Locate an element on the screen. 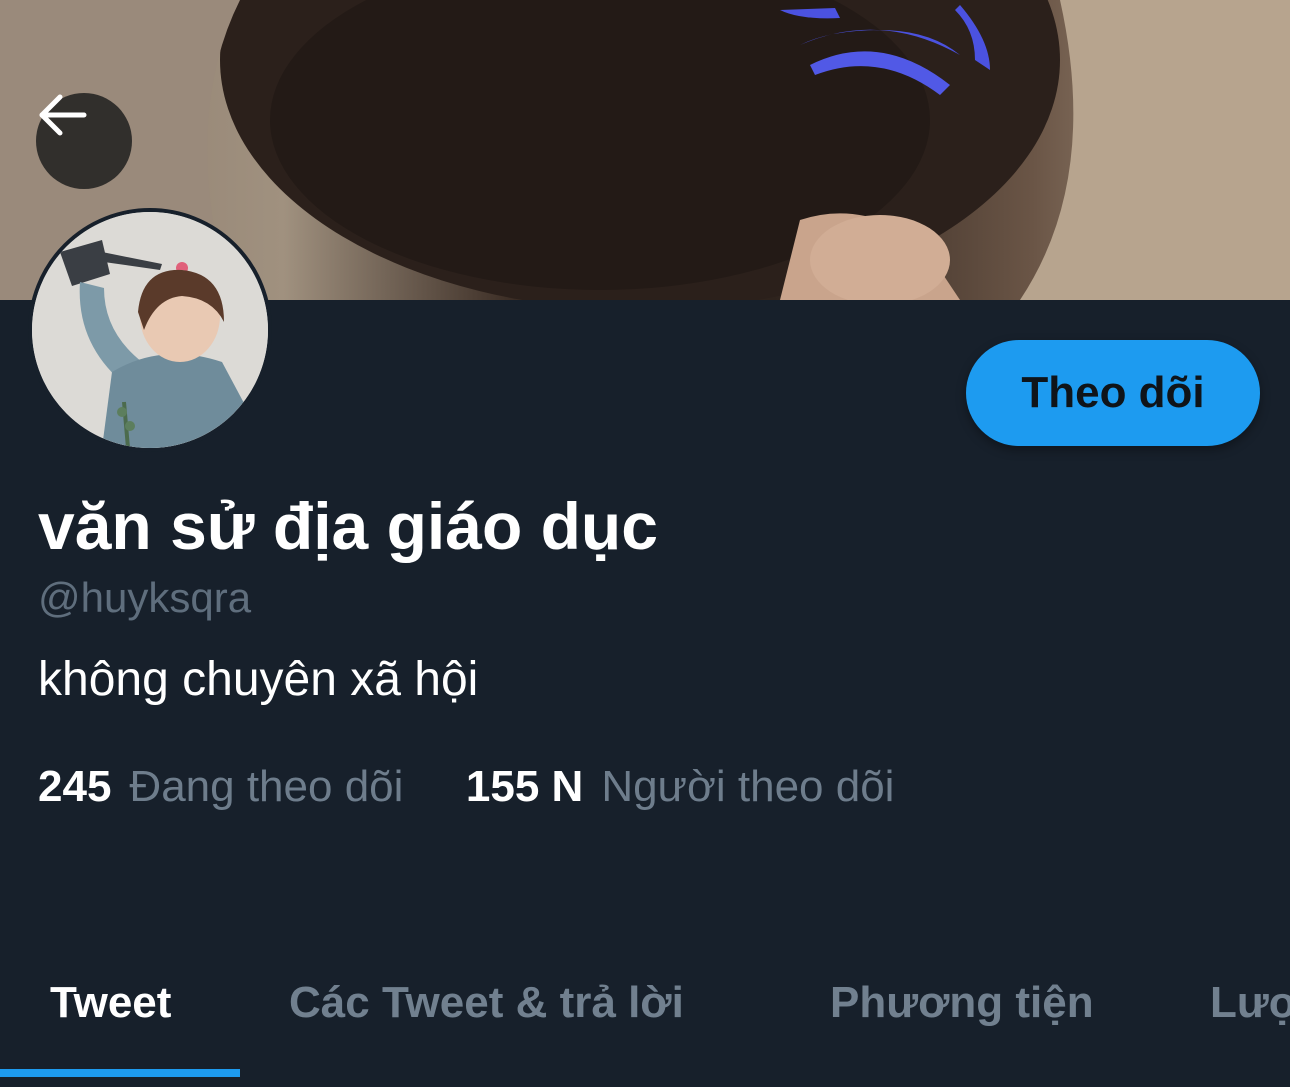 Image resolution: width=1290 pixels, height=1087 pixels. avatar-image is located at coordinates (150, 330).